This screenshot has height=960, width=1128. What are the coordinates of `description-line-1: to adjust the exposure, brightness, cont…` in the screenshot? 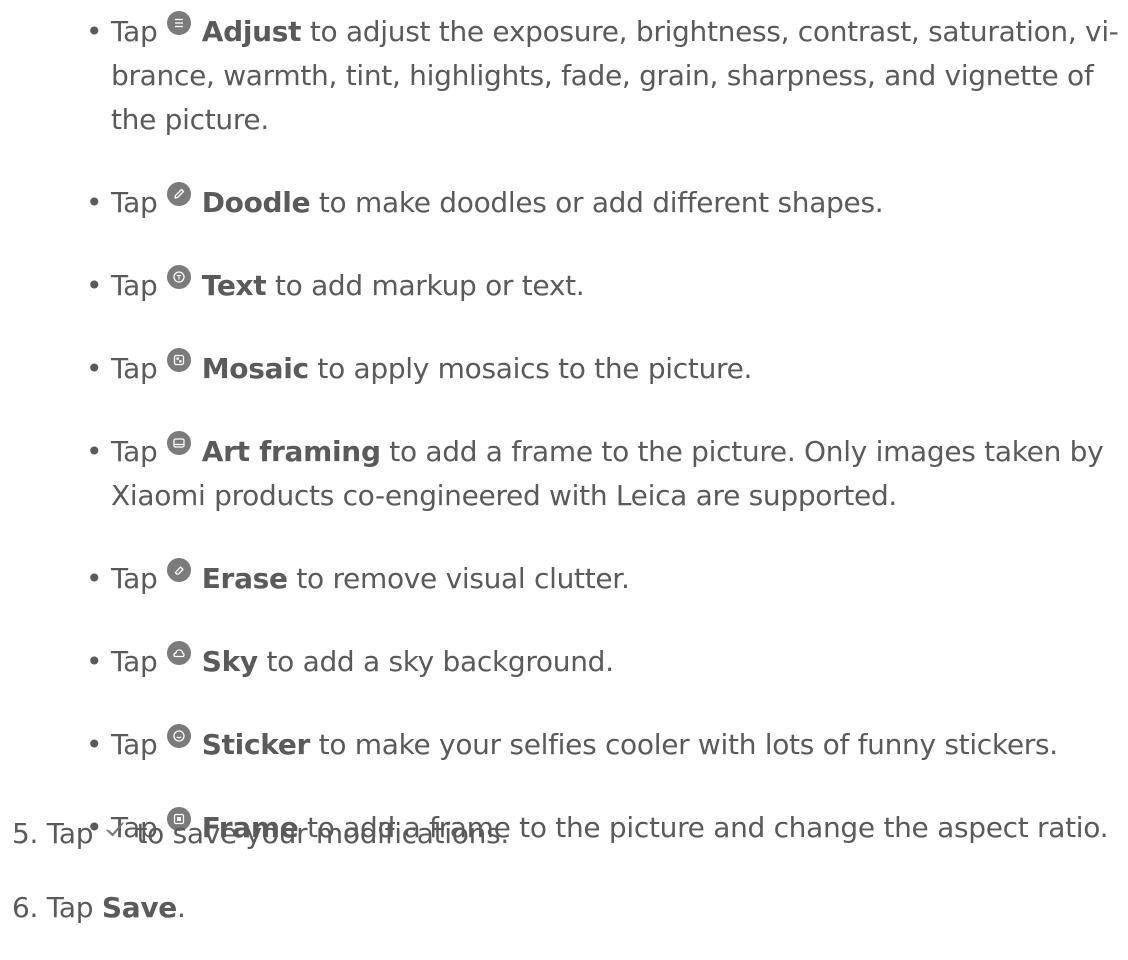 It's located at (710, 31).